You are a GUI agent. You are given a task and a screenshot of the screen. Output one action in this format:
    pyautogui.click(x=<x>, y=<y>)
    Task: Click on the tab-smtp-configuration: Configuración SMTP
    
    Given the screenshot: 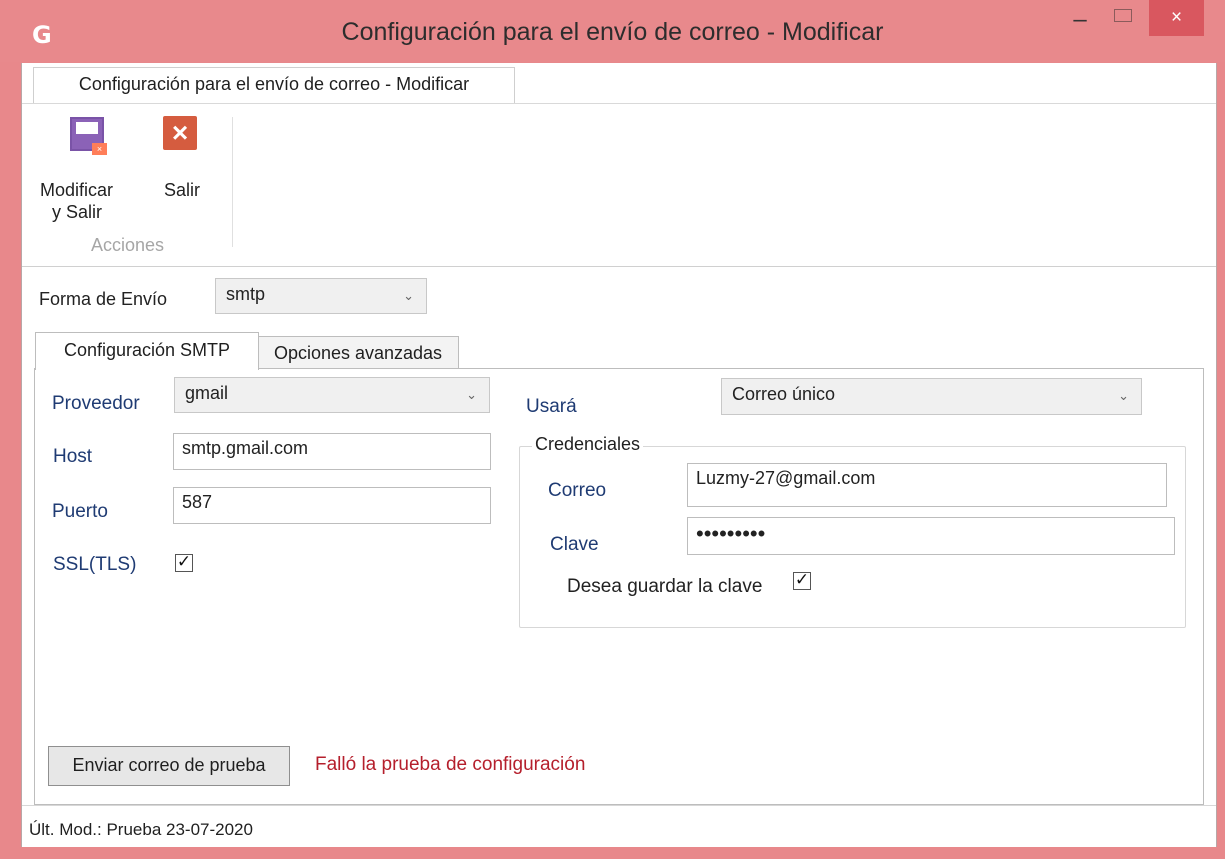 What is the action you would take?
    pyautogui.click(x=147, y=351)
    